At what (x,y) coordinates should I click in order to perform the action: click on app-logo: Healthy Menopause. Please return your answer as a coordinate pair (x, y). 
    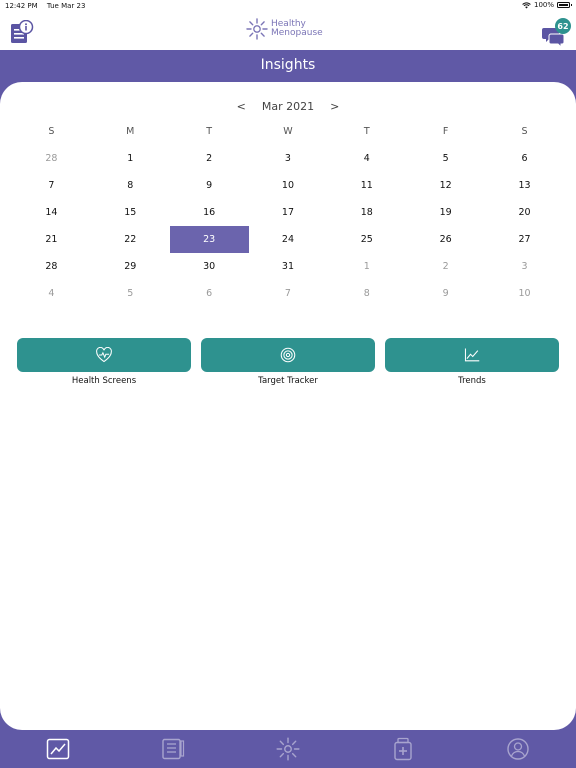
    Looking at the image, I should click on (284, 29).